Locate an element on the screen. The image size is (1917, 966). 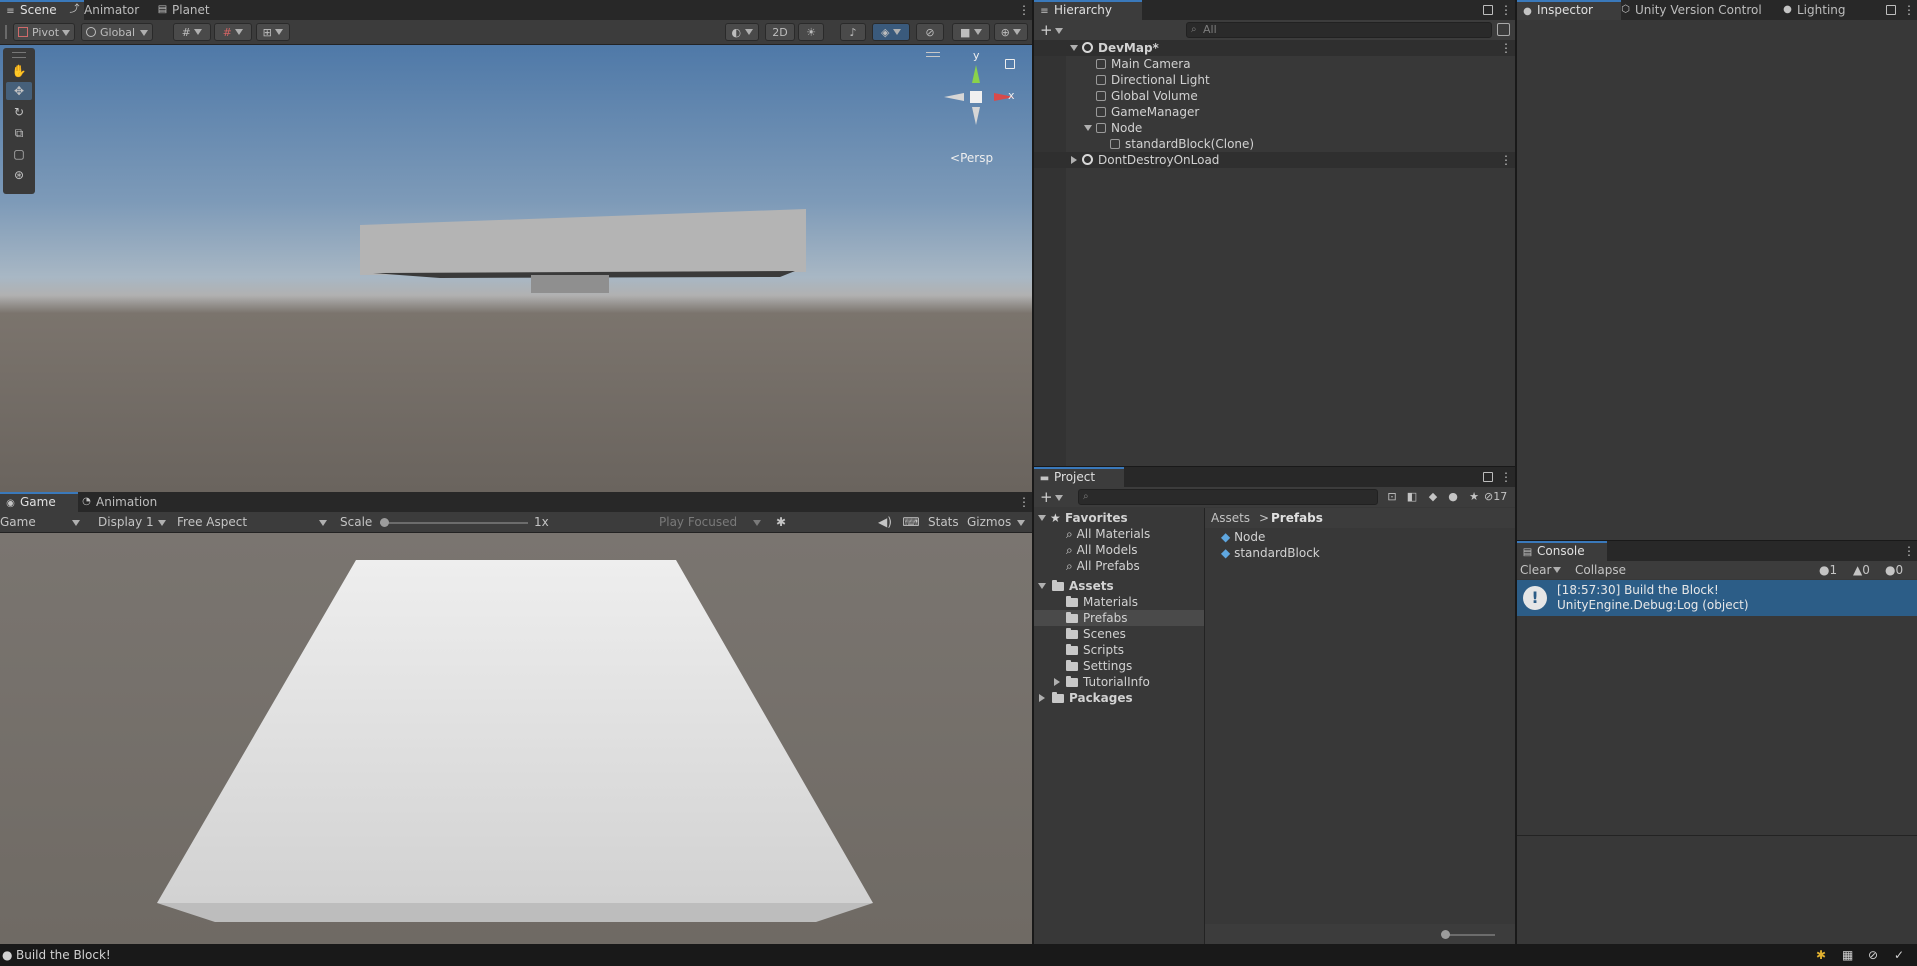
folder-item-scenes: Scenes is located at coordinates (1119, 634).